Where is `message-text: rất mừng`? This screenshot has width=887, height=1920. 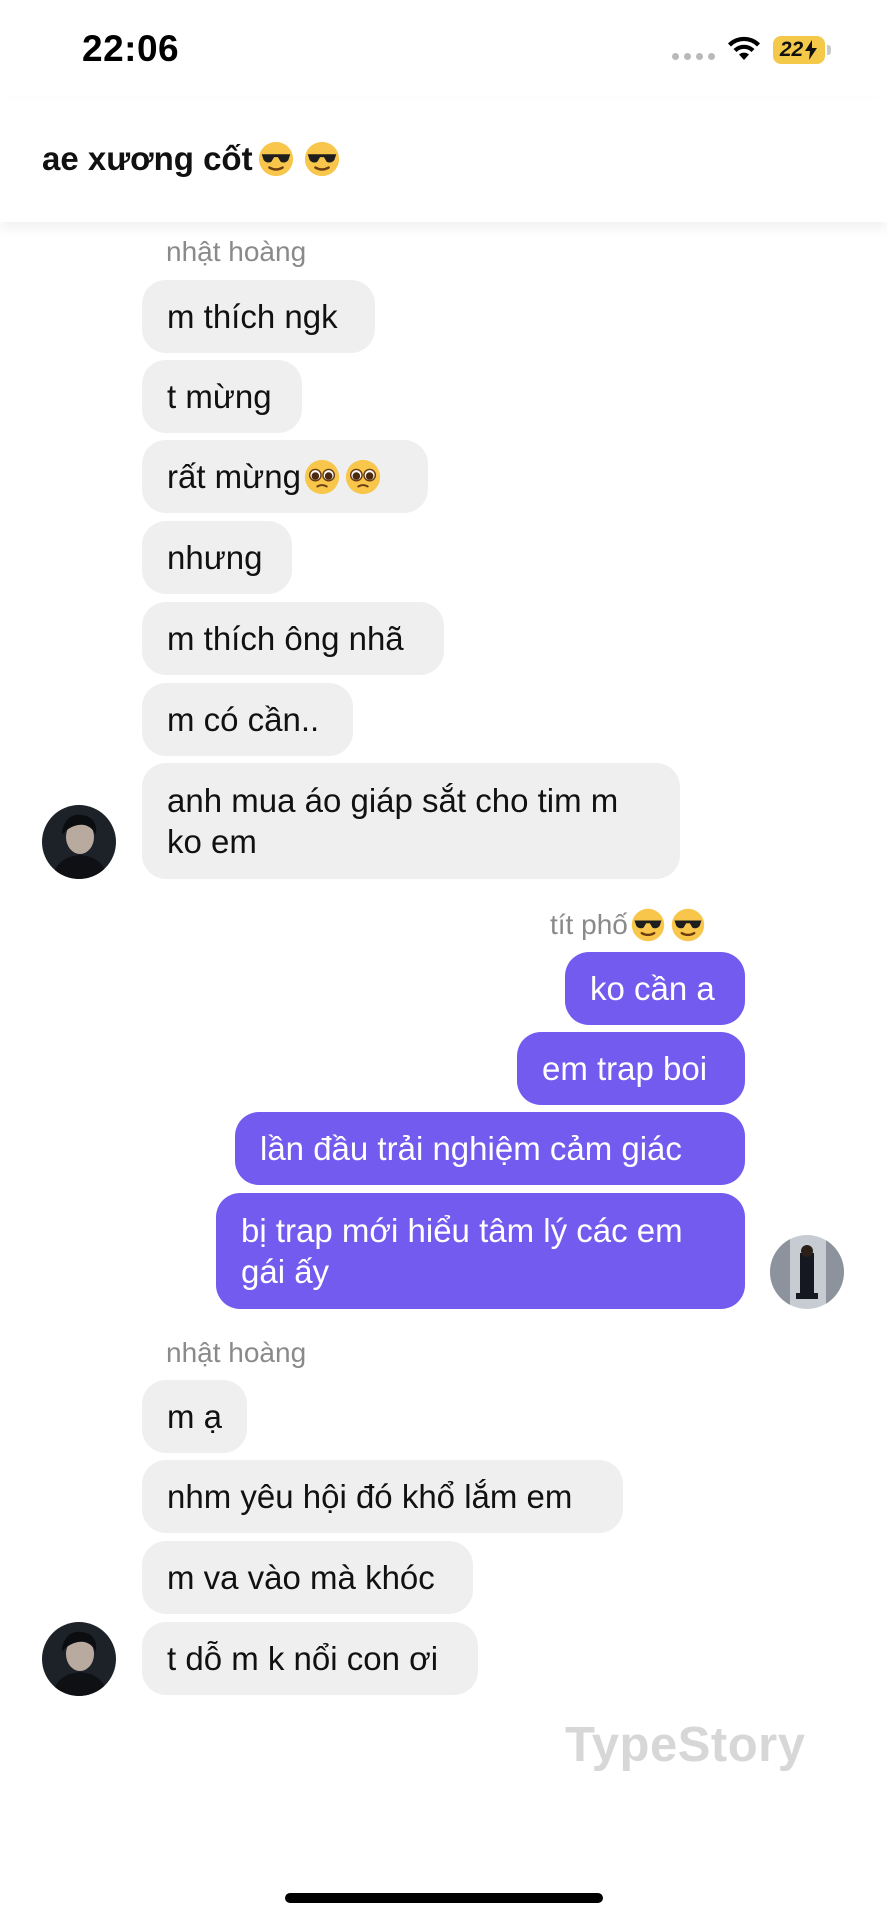
message-text: rất mừng is located at coordinates (234, 476).